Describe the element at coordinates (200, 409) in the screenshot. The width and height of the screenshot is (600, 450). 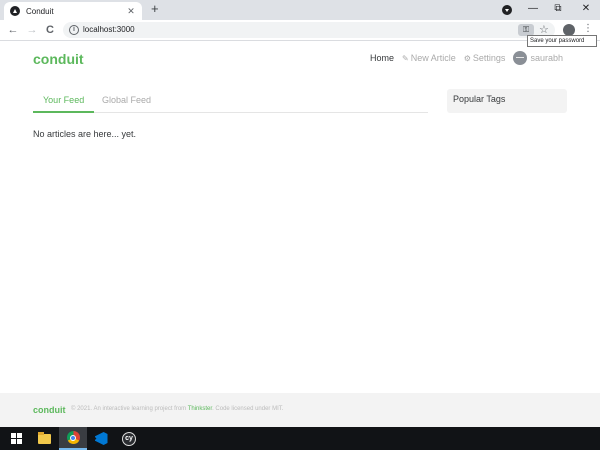
I see `thinkster-link: Thinkster` at that location.